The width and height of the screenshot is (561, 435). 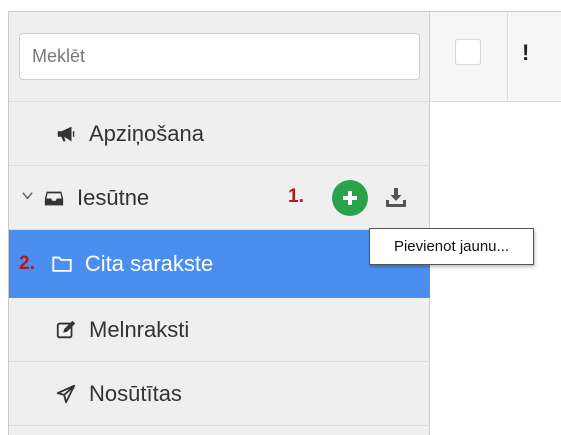 What do you see at coordinates (296, 196) in the screenshot?
I see `annotation-label: 1.` at bounding box center [296, 196].